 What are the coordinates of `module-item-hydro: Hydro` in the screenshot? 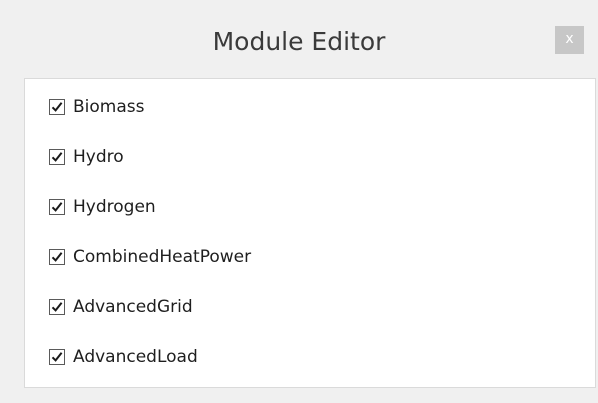 It's located at (150, 157).